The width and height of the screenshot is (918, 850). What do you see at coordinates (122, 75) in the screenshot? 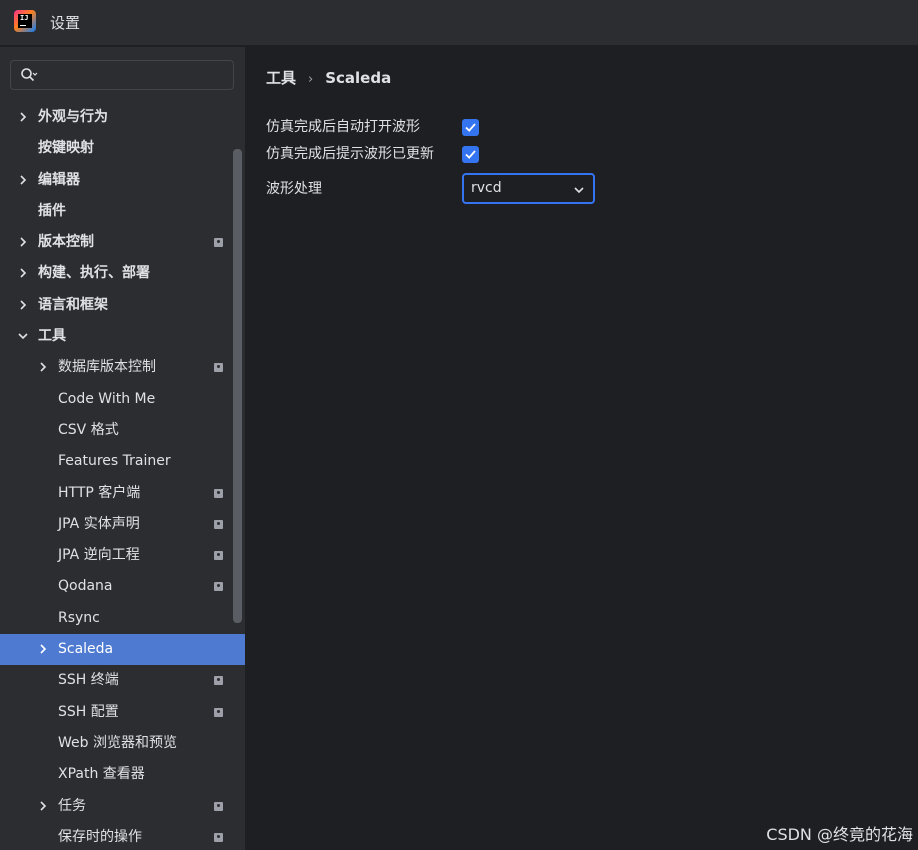
I see `search-input` at bounding box center [122, 75].